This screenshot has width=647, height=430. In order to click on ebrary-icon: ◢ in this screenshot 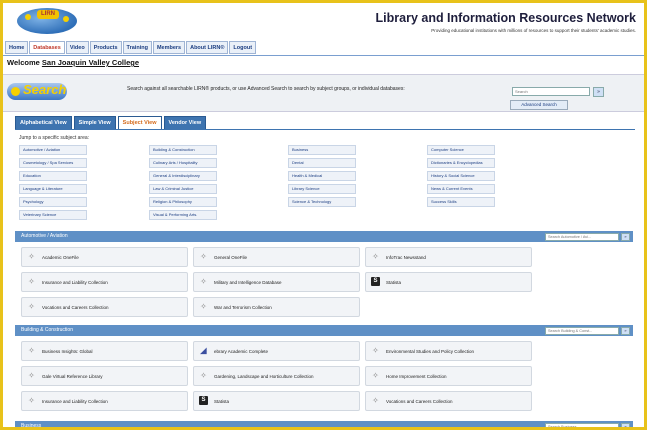, I will do `click(203, 350)`.